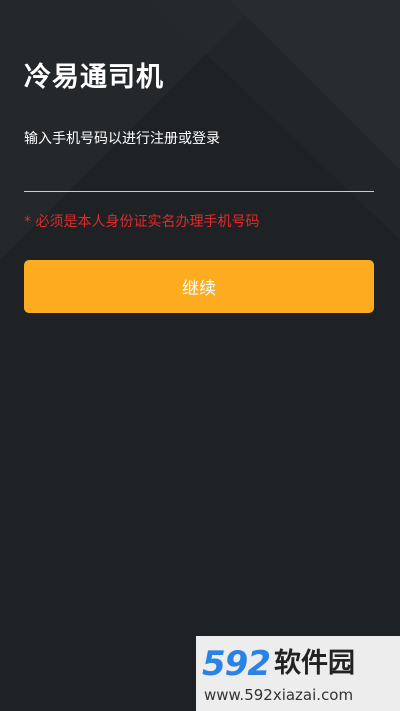  I want to click on watermark-logo: 592 软件园, so click(278, 664).